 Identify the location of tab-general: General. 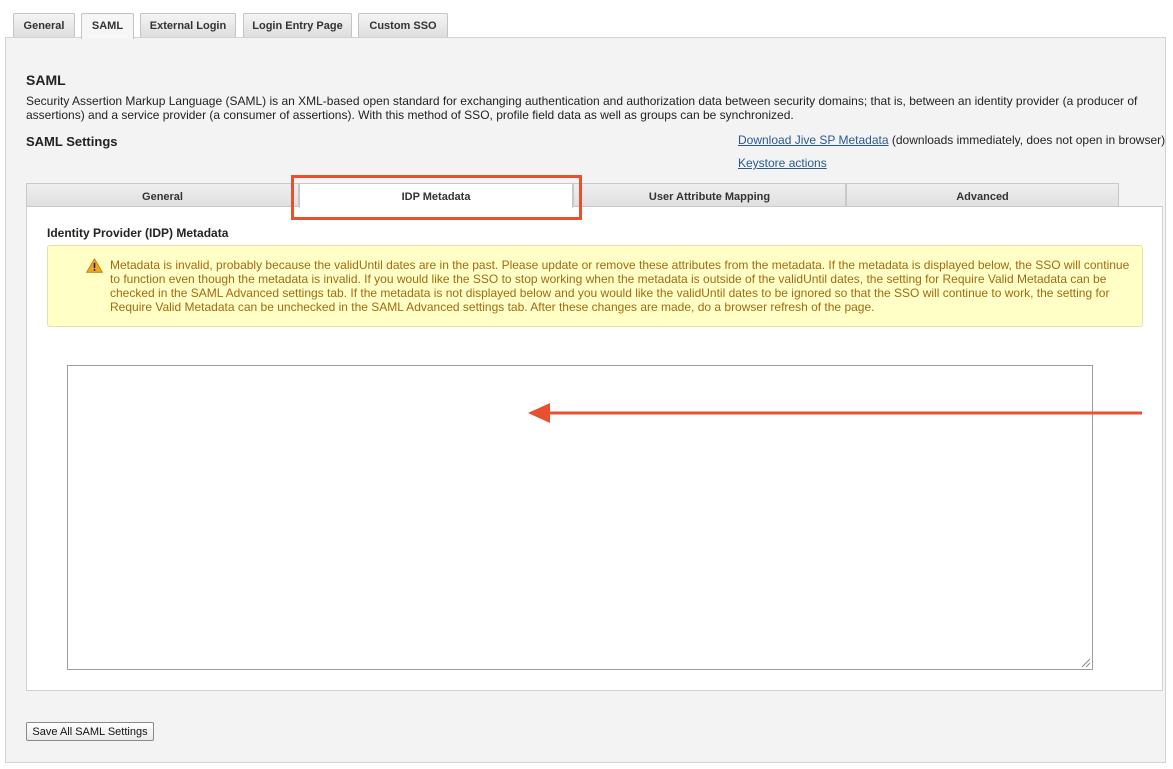
(44, 25).